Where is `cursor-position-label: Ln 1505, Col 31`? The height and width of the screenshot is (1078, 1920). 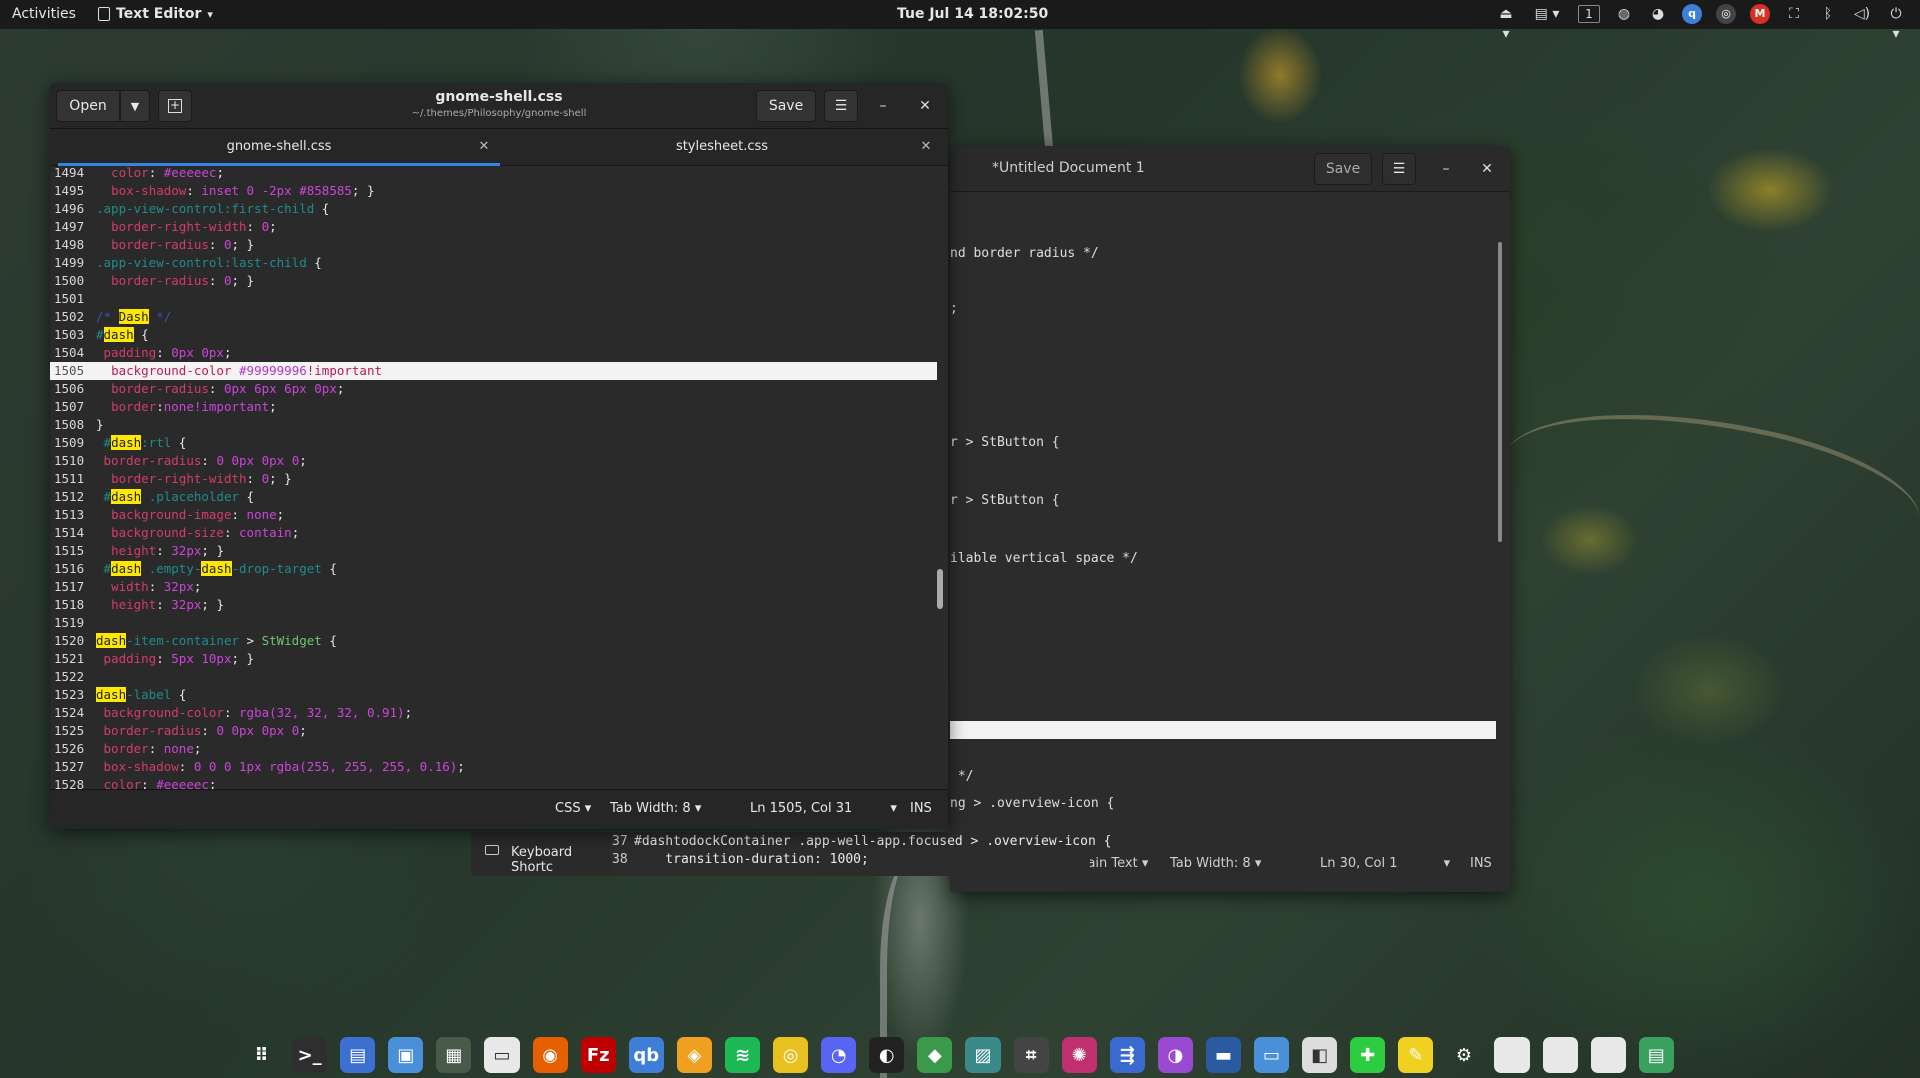 cursor-position-label: Ln 1505, Col 31 is located at coordinates (801, 808).